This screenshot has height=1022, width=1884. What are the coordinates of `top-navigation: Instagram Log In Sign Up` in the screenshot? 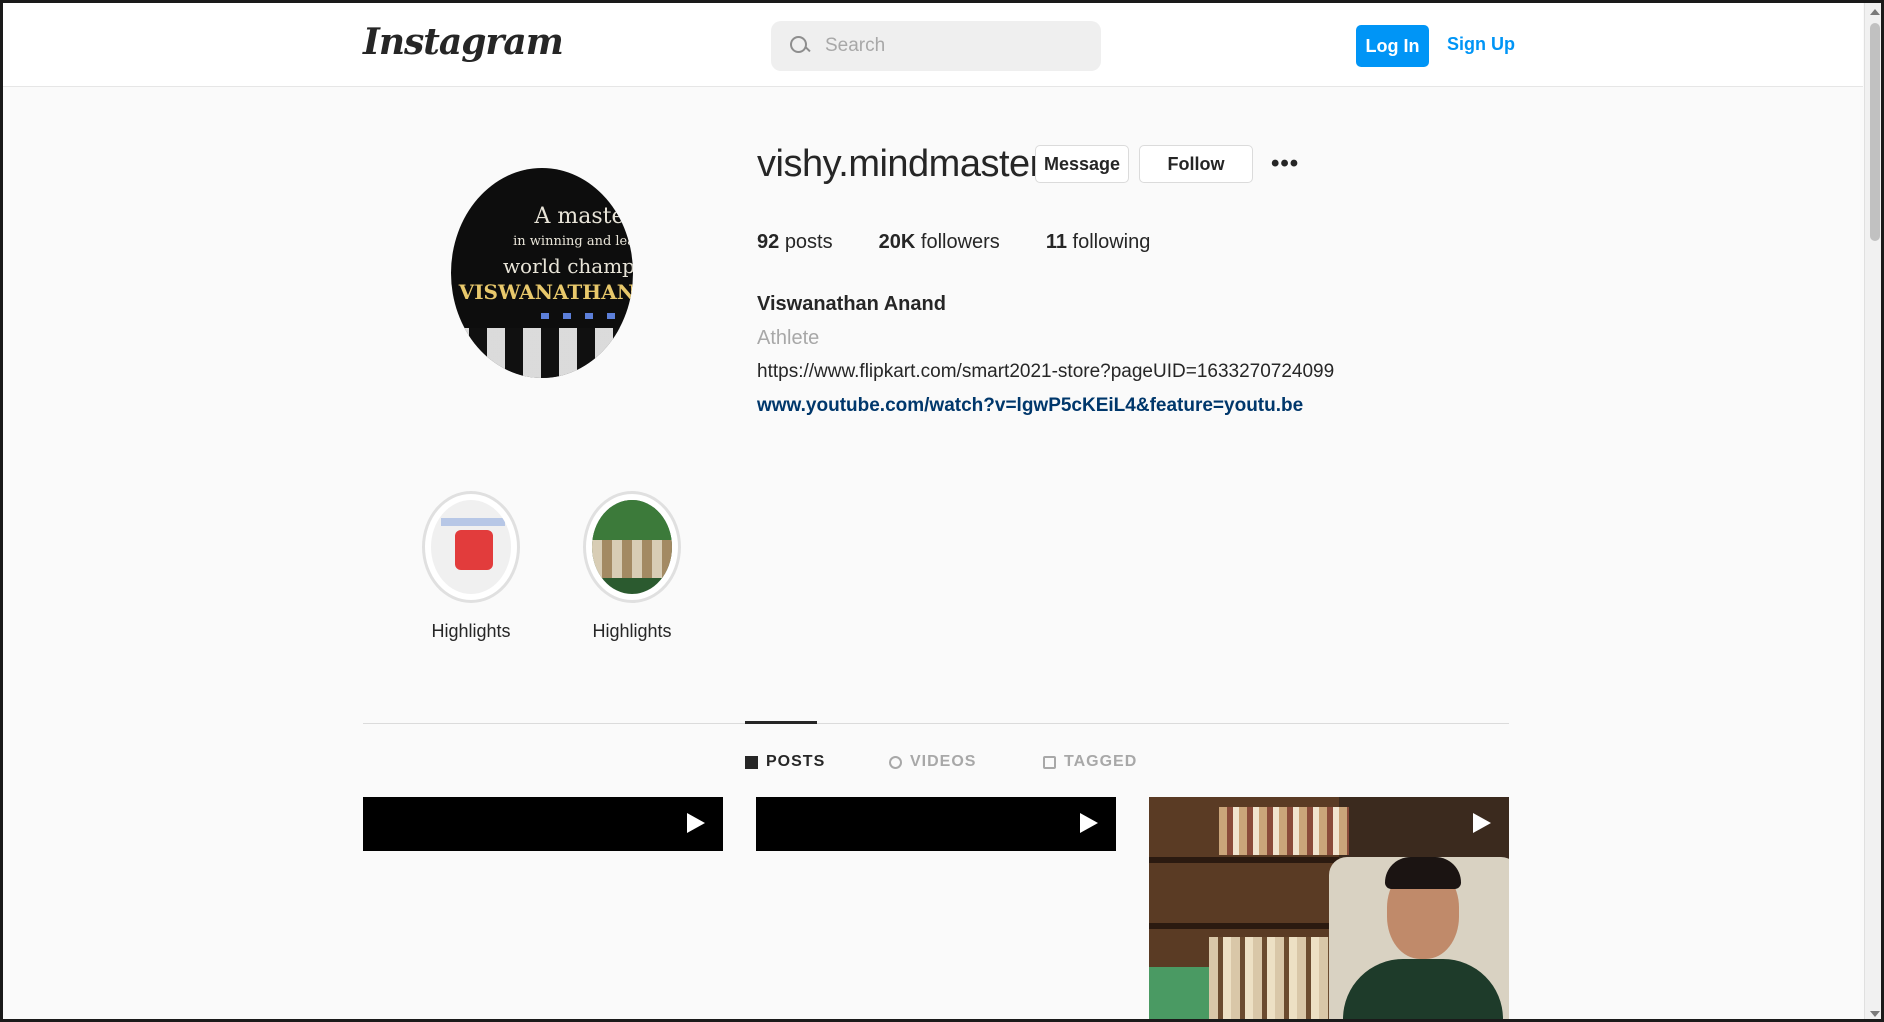 It's located at (933, 45).